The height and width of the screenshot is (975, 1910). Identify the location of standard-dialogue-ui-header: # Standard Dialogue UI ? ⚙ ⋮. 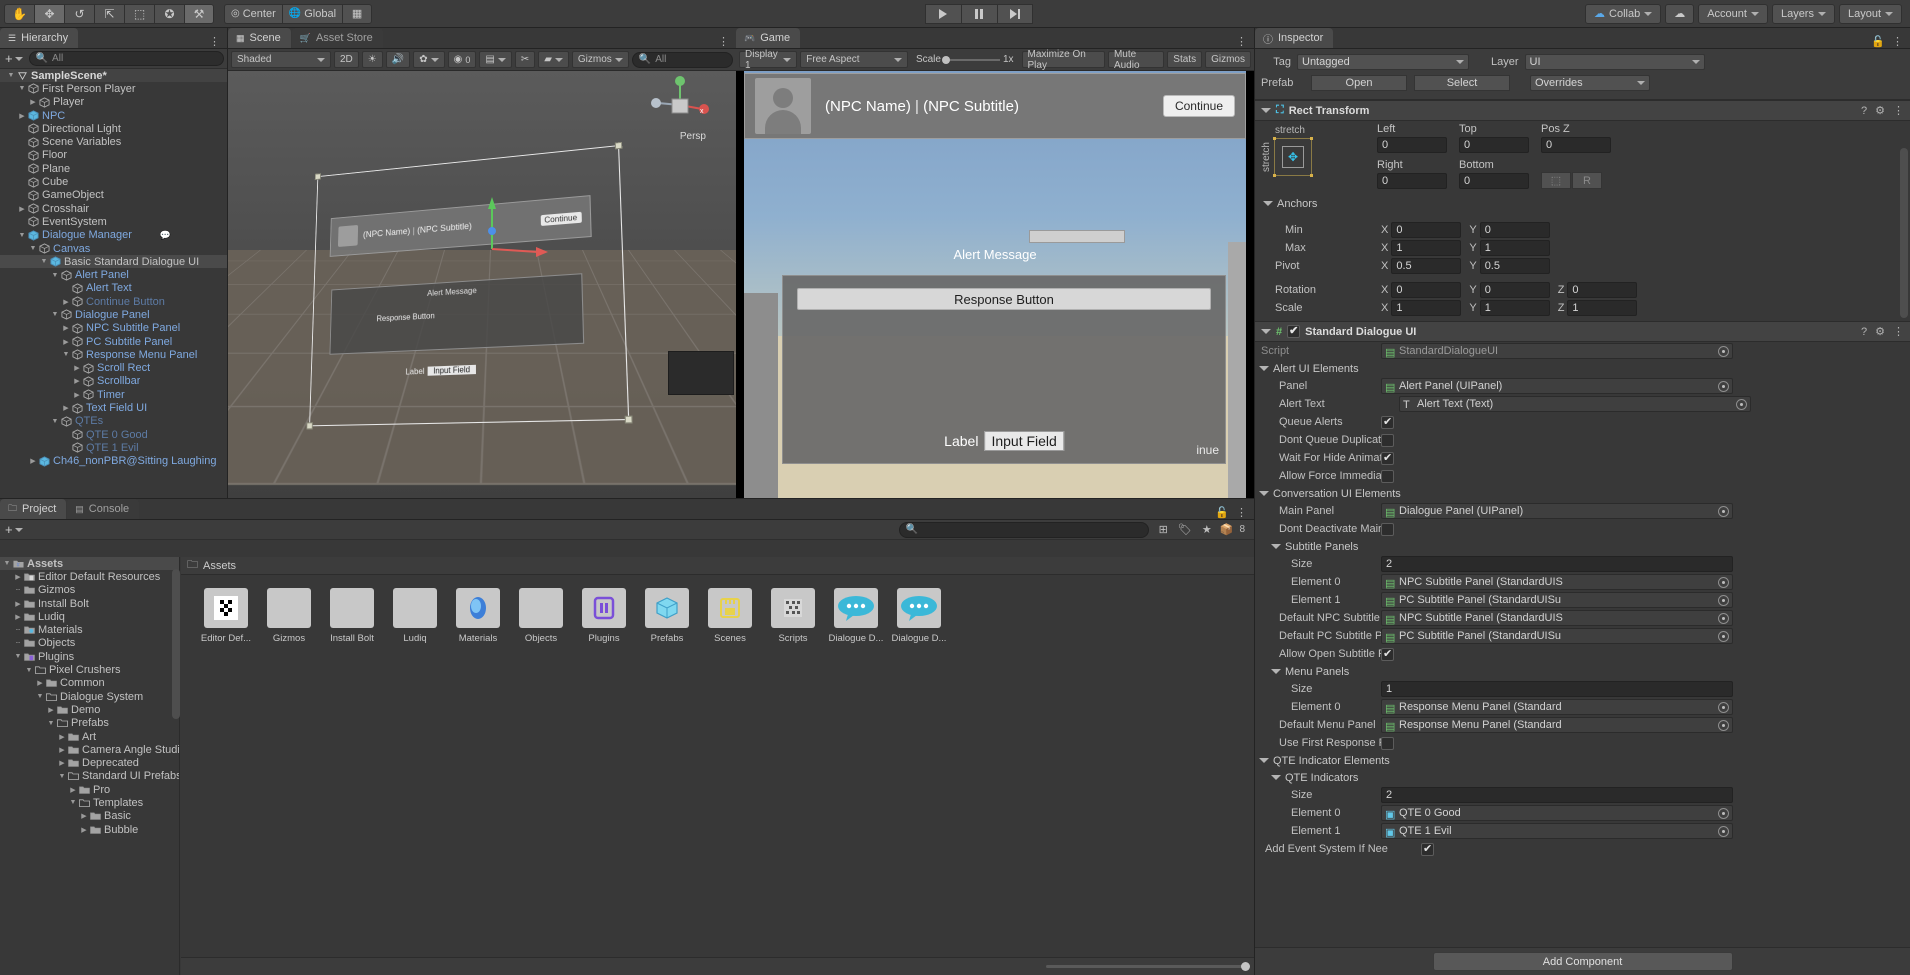
(1582, 331).